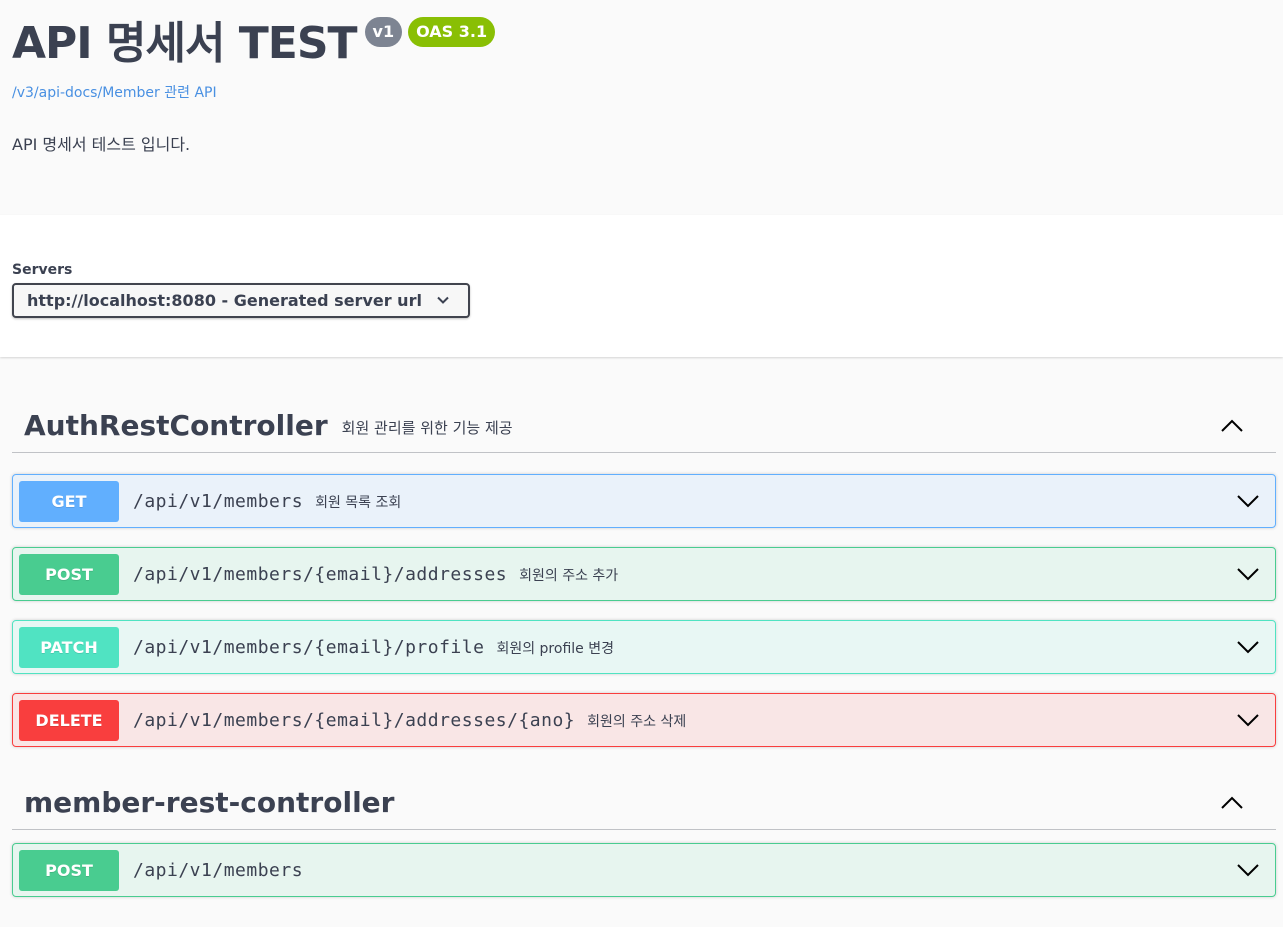  Describe the element at coordinates (185, 43) in the screenshot. I see `page-title: API 명세서 TEST` at that location.